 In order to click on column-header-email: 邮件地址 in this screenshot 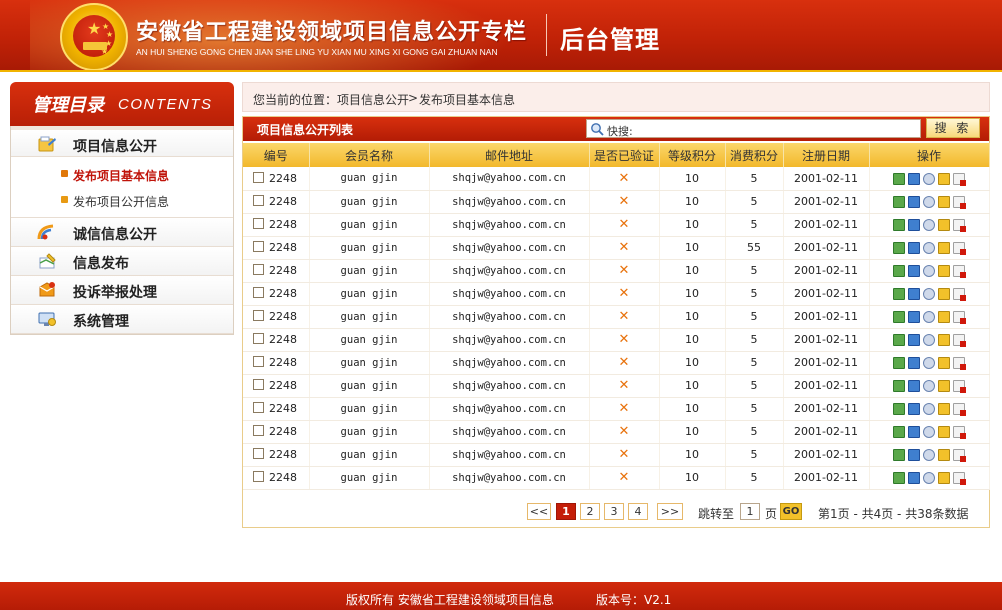, I will do `click(509, 155)`.